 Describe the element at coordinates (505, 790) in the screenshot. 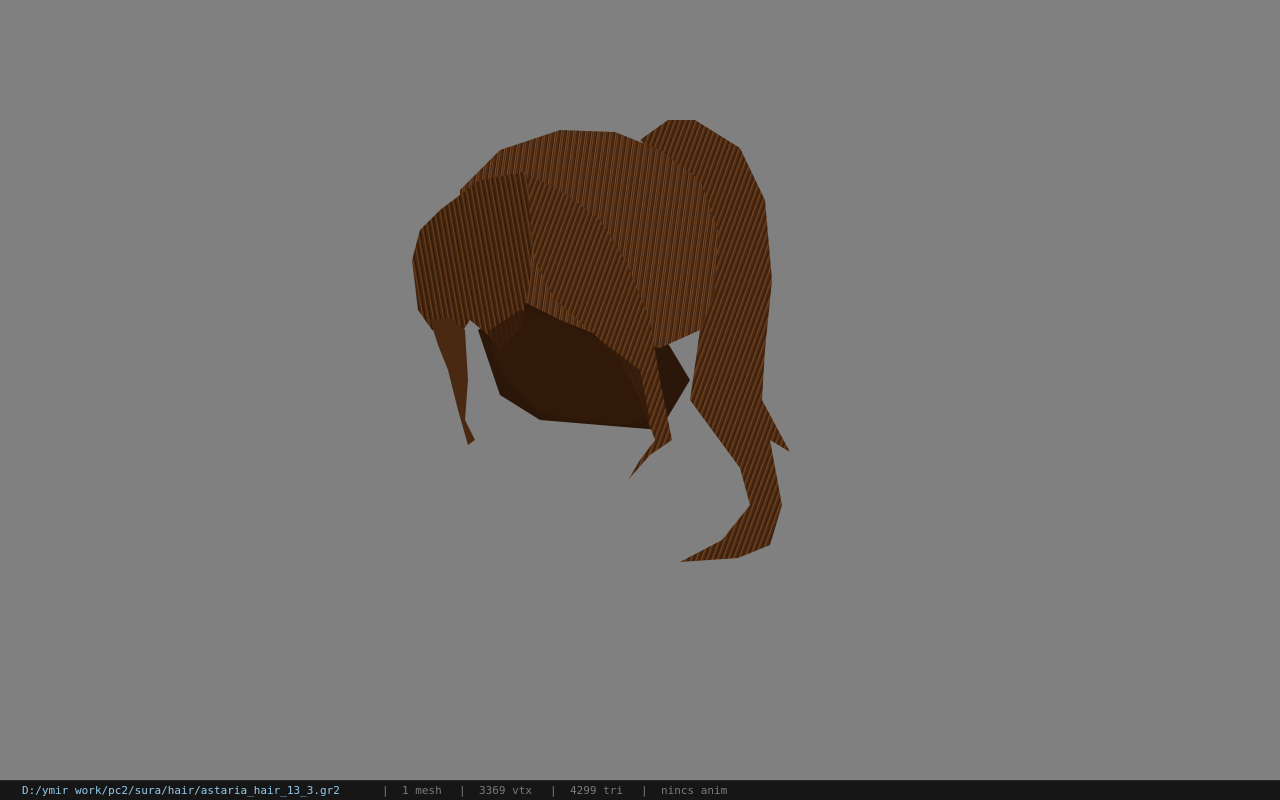

I see `vertex-count: 3369 vtx` at that location.